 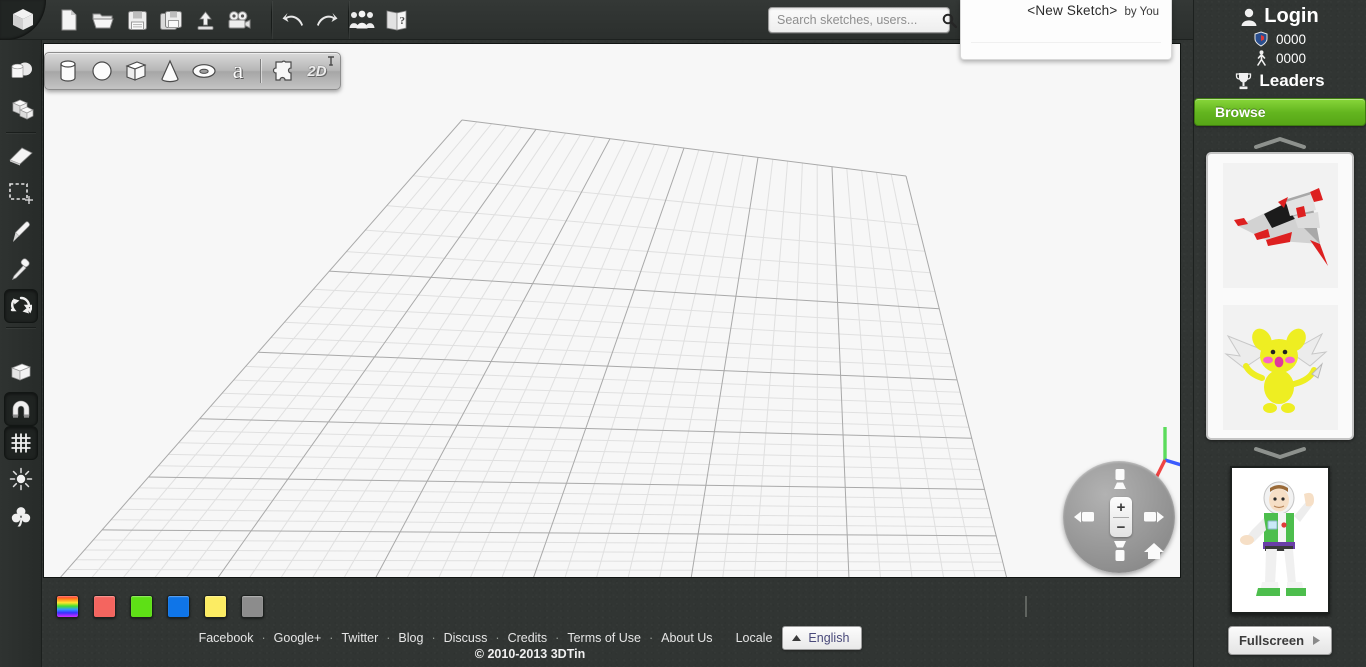 What do you see at coordinates (1141, 12) in the screenshot?
I see `sketch-author: by You` at bounding box center [1141, 12].